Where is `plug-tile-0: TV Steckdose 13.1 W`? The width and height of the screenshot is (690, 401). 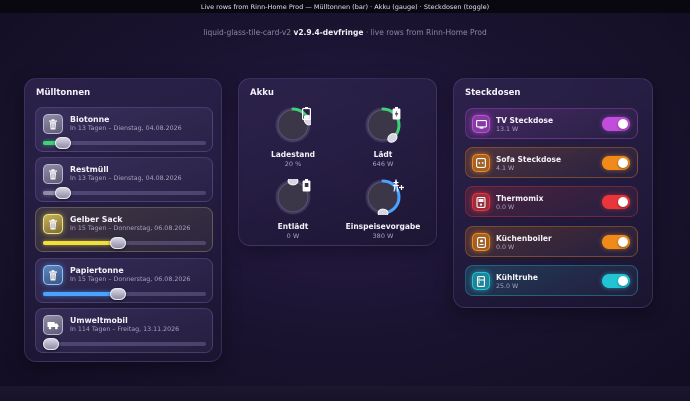 plug-tile-0: TV Steckdose 13.1 W is located at coordinates (551, 123).